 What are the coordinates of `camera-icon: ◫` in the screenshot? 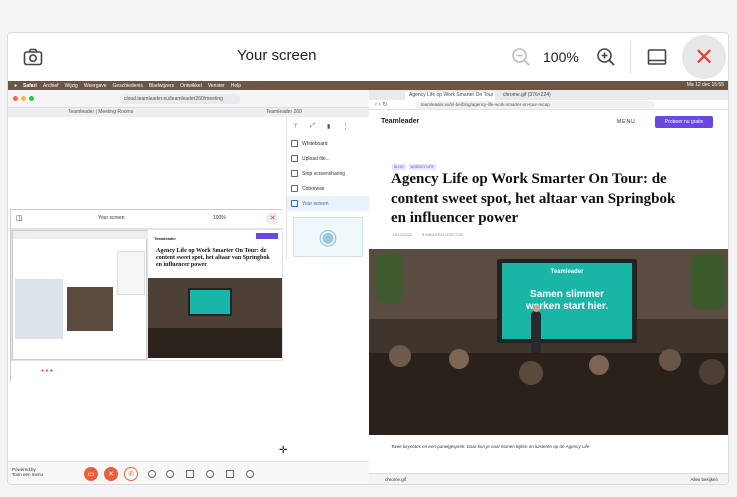 It's located at (19, 218).